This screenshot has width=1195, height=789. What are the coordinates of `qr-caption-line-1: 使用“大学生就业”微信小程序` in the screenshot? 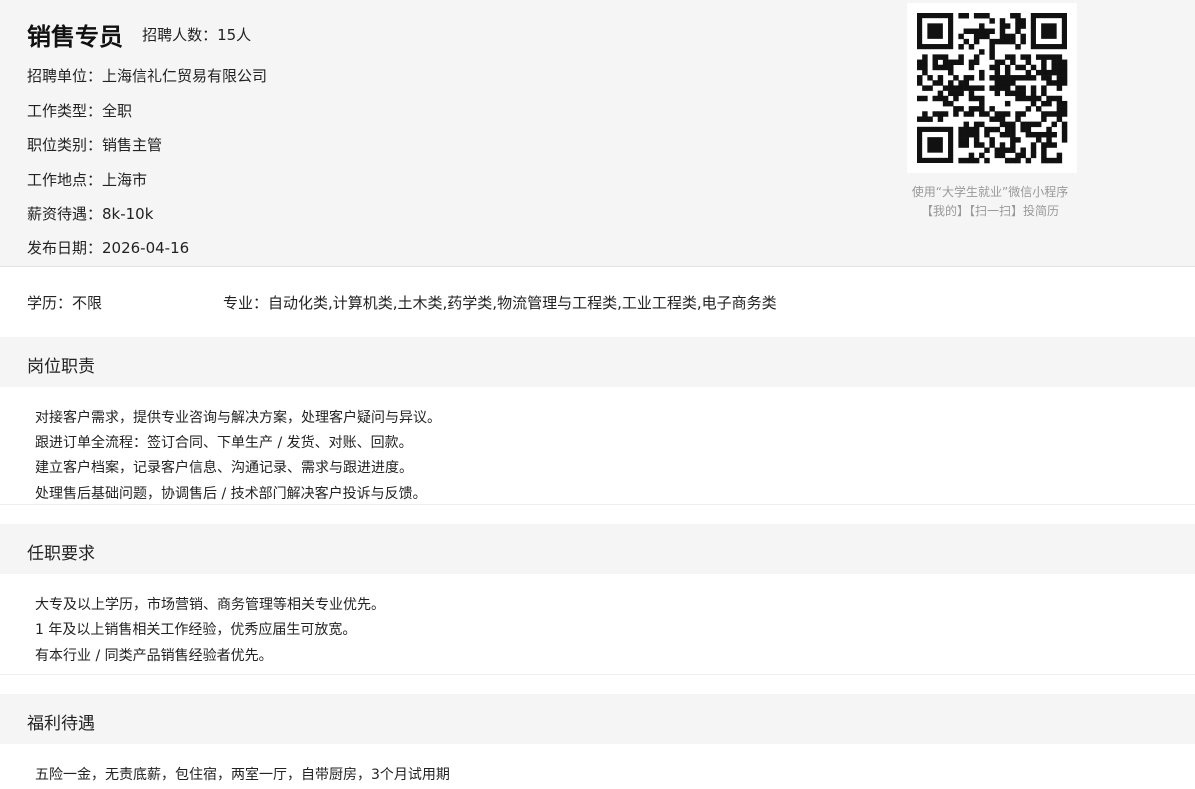 It's located at (990, 192).